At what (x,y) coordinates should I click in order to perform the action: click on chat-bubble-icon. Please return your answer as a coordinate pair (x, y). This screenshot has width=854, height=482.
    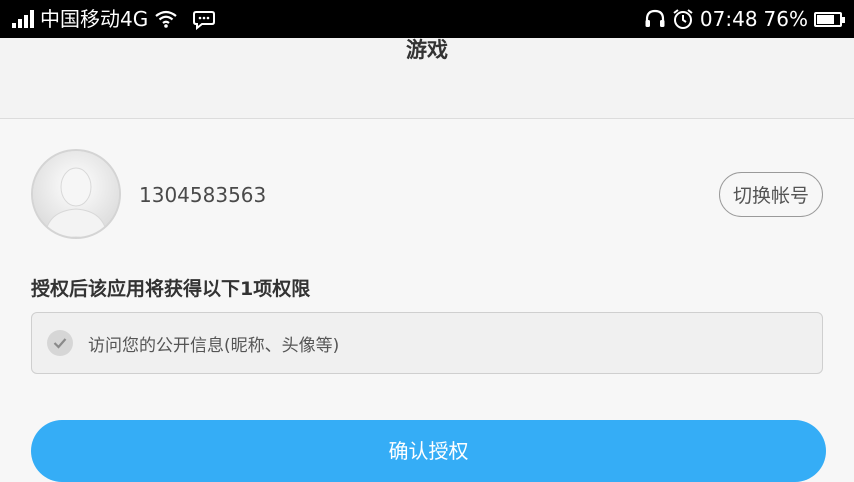
    Looking at the image, I should click on (204, 20).